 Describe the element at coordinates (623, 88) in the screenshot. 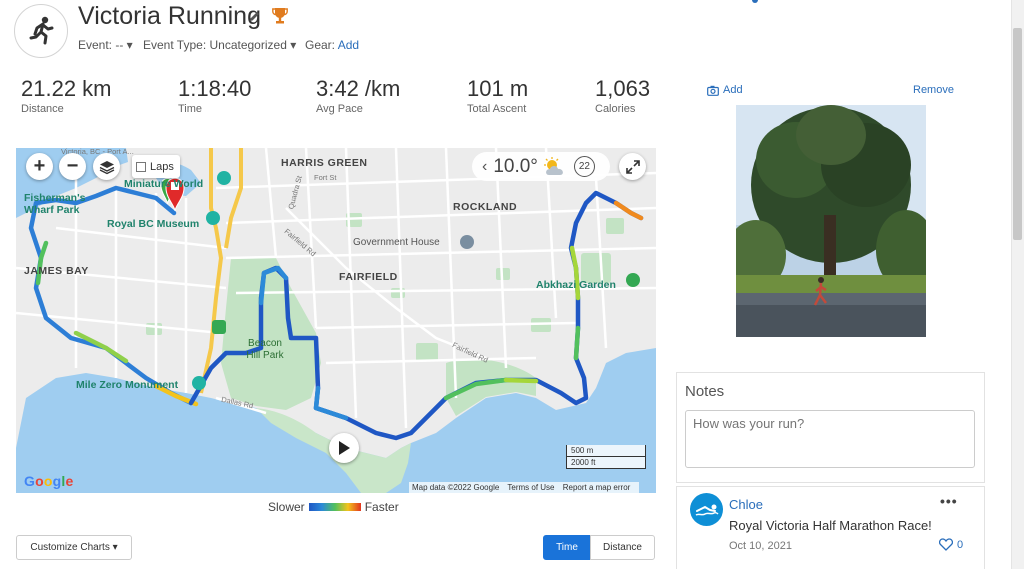

I see `stat-value: 1,063` at that location.